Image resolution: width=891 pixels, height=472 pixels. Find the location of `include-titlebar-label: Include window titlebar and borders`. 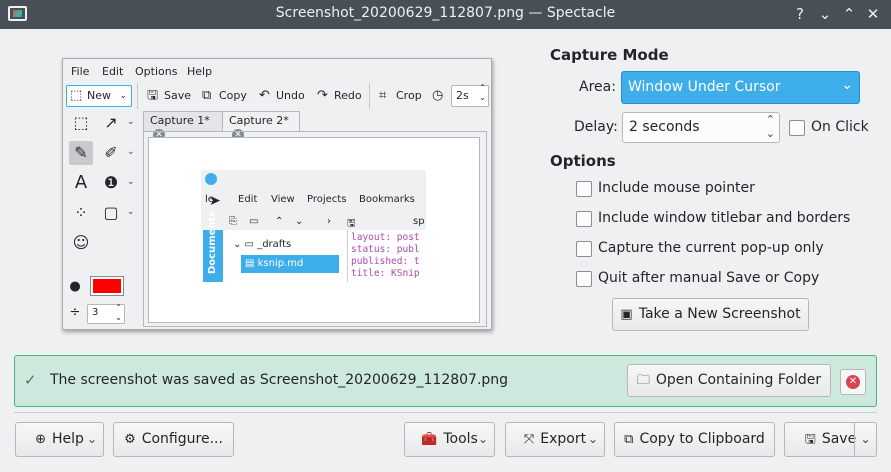

include-titlebar-label: Include window titlebar and borders is located at coordinates (724, 218).